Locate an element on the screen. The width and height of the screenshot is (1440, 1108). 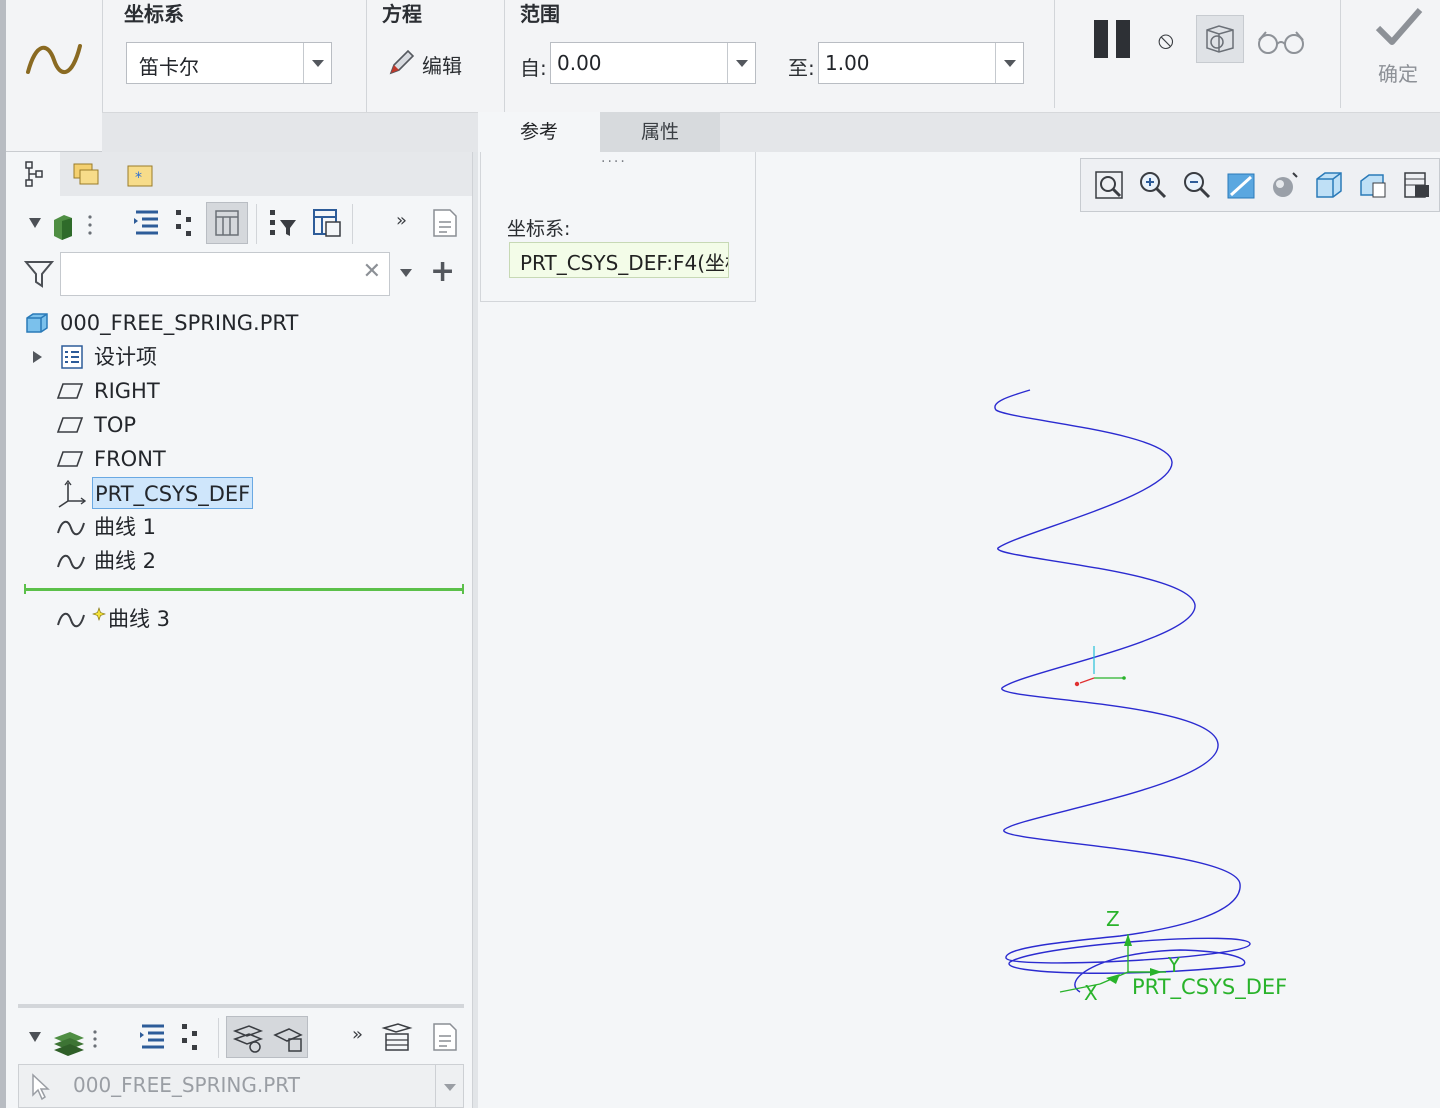
tree-item-top: TOP is located at coordinates (156, 425).